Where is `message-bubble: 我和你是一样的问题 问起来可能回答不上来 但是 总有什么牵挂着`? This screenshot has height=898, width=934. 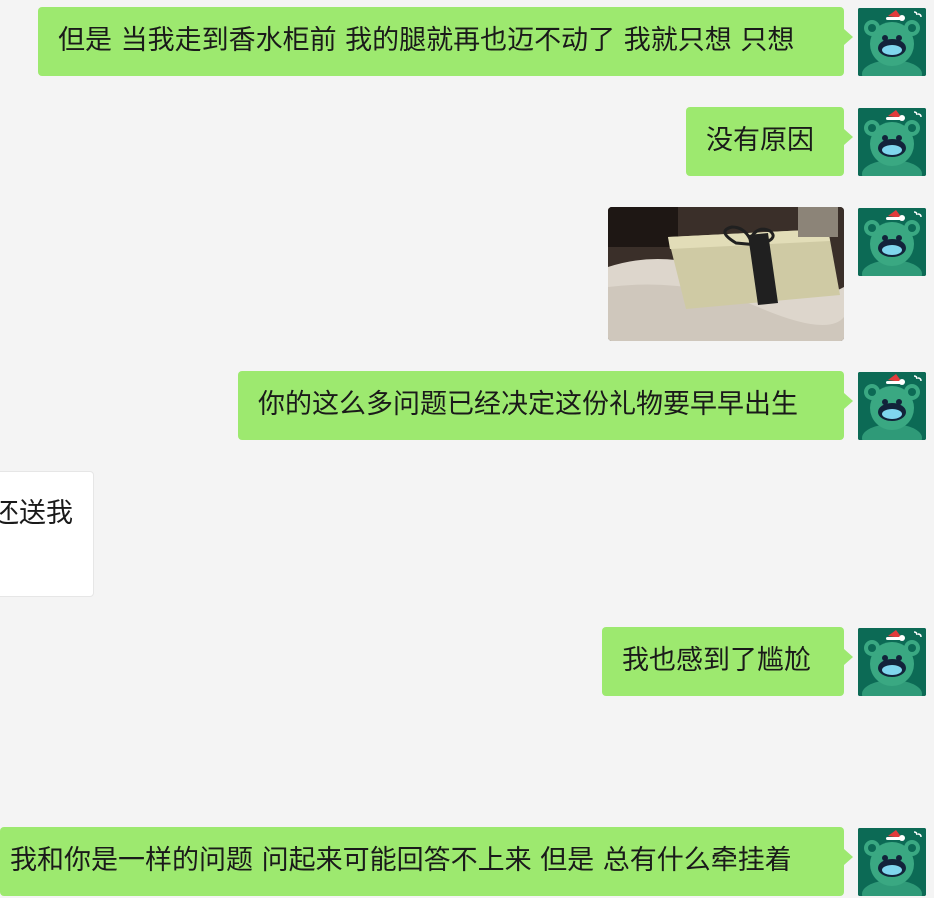
message-bubble: 我和你是一样的问题 问起来可能回答不上来 但是 总有什么牵挂着 is located at coordinates (426, 861).